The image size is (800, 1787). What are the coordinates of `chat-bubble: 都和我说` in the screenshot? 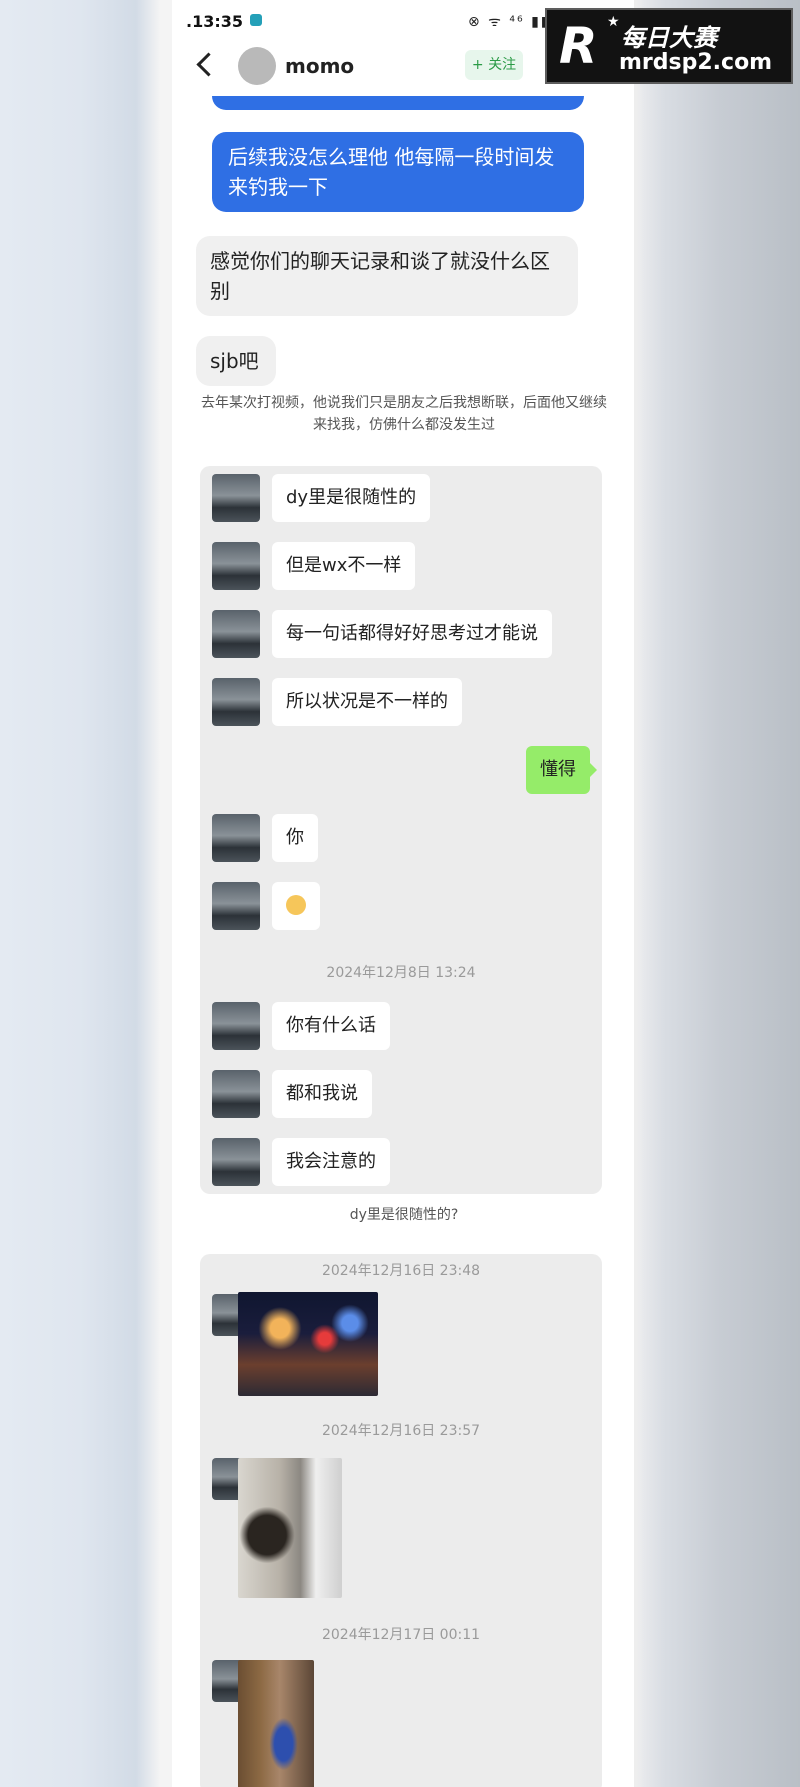 It's located at (322, 1094).